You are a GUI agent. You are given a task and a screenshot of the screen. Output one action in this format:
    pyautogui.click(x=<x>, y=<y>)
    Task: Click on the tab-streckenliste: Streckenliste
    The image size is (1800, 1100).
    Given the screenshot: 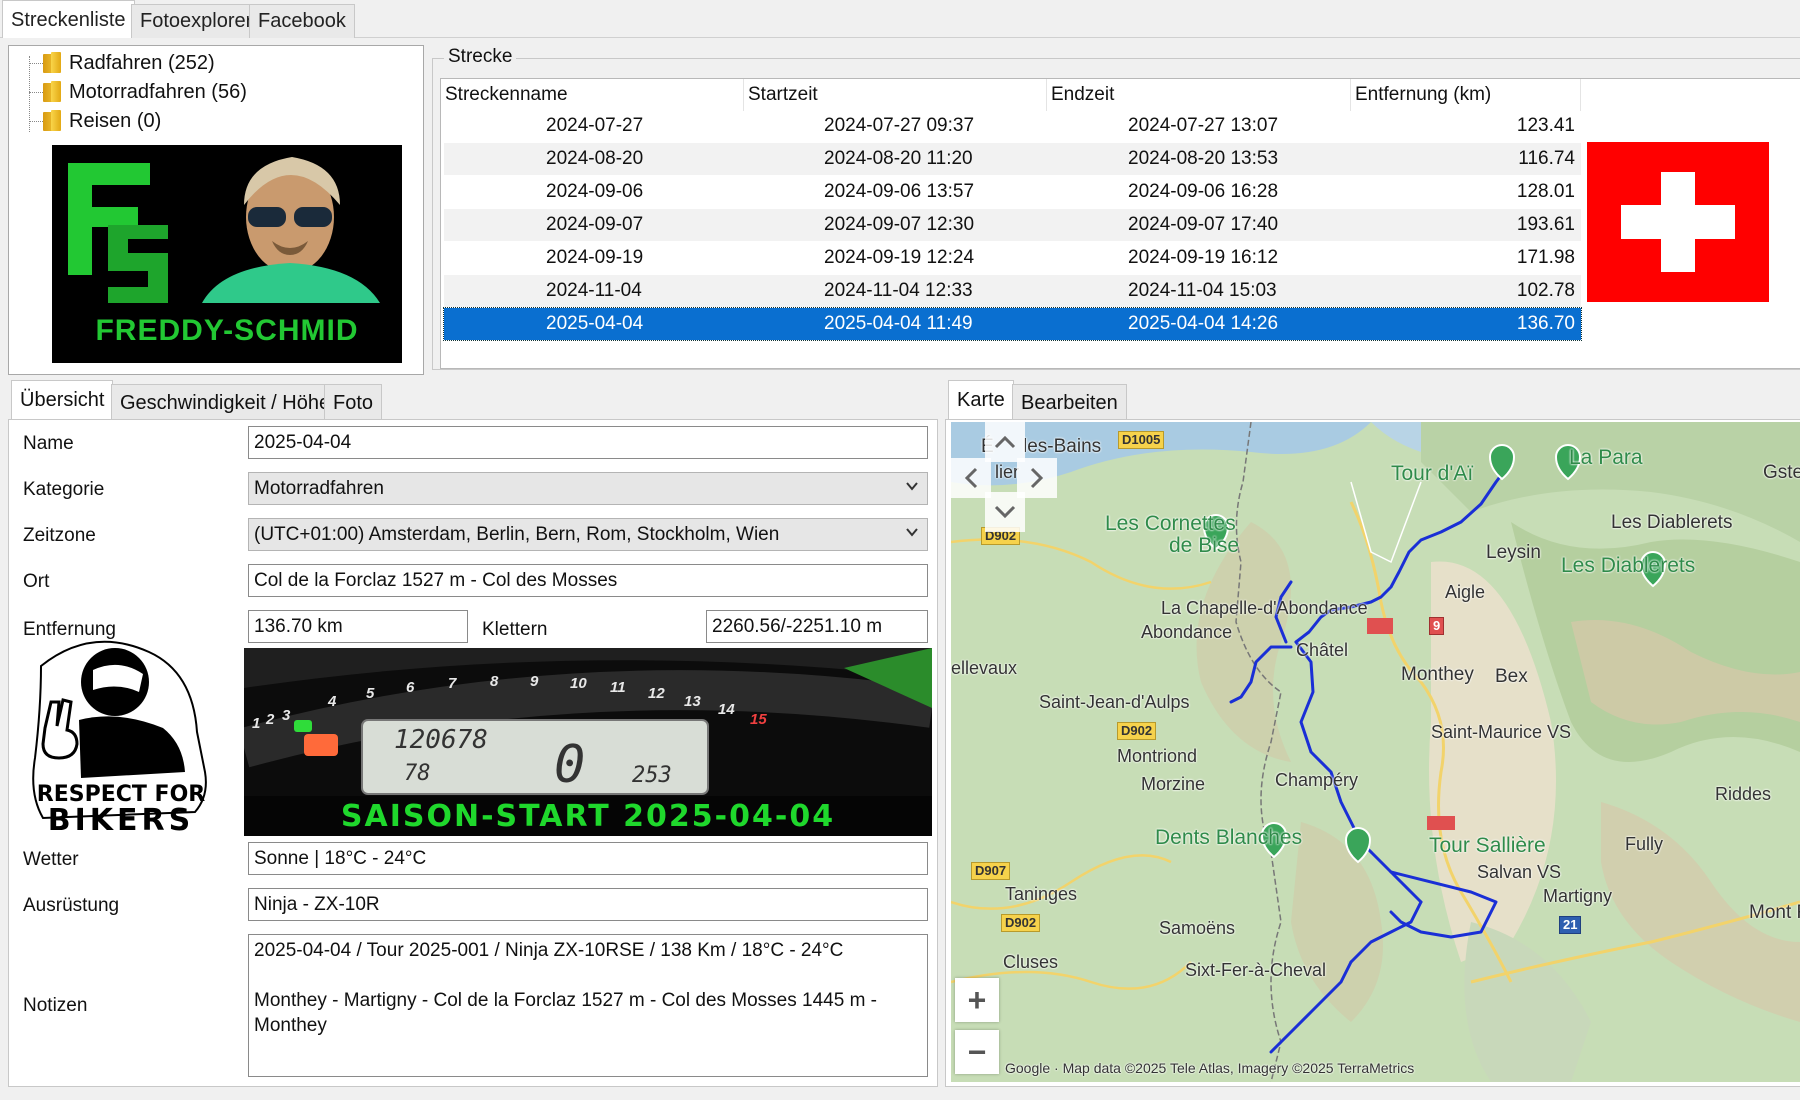 What is the action you would take?
    pyautogui.click(x=68, y=19)
    